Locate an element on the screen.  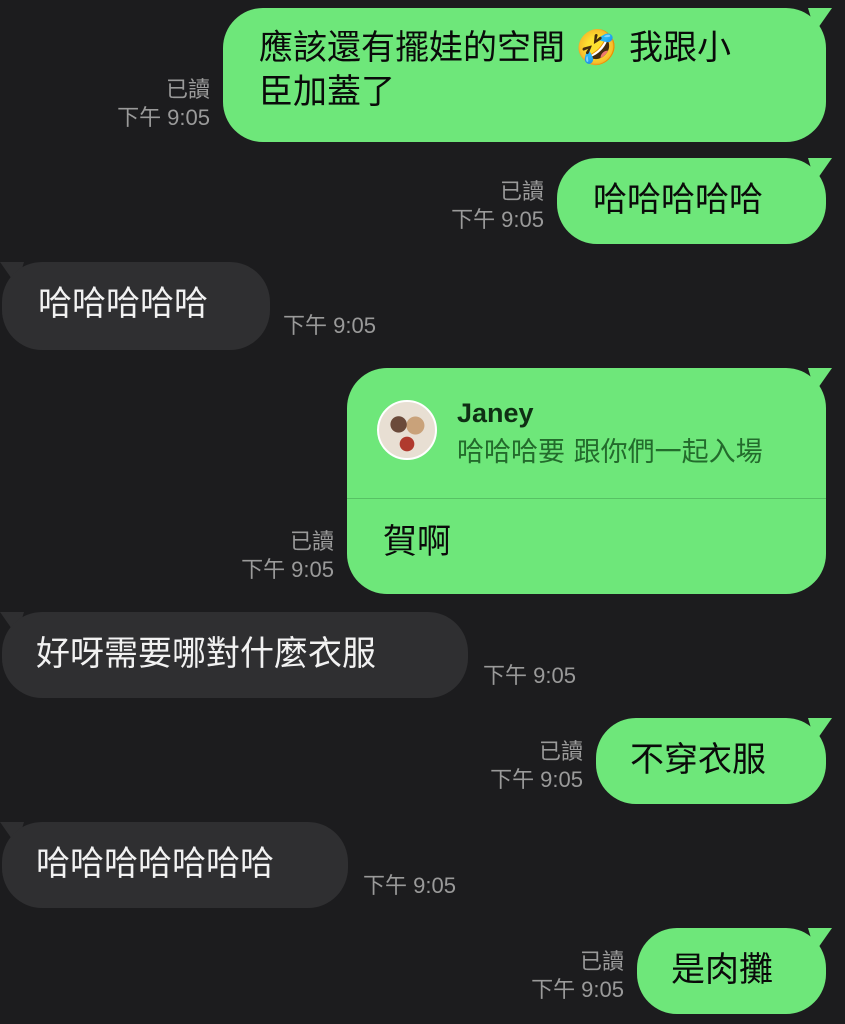
message-bubble-incoming: 好呀需要哪對什麼衣服 is located at coordinates (235, 655).